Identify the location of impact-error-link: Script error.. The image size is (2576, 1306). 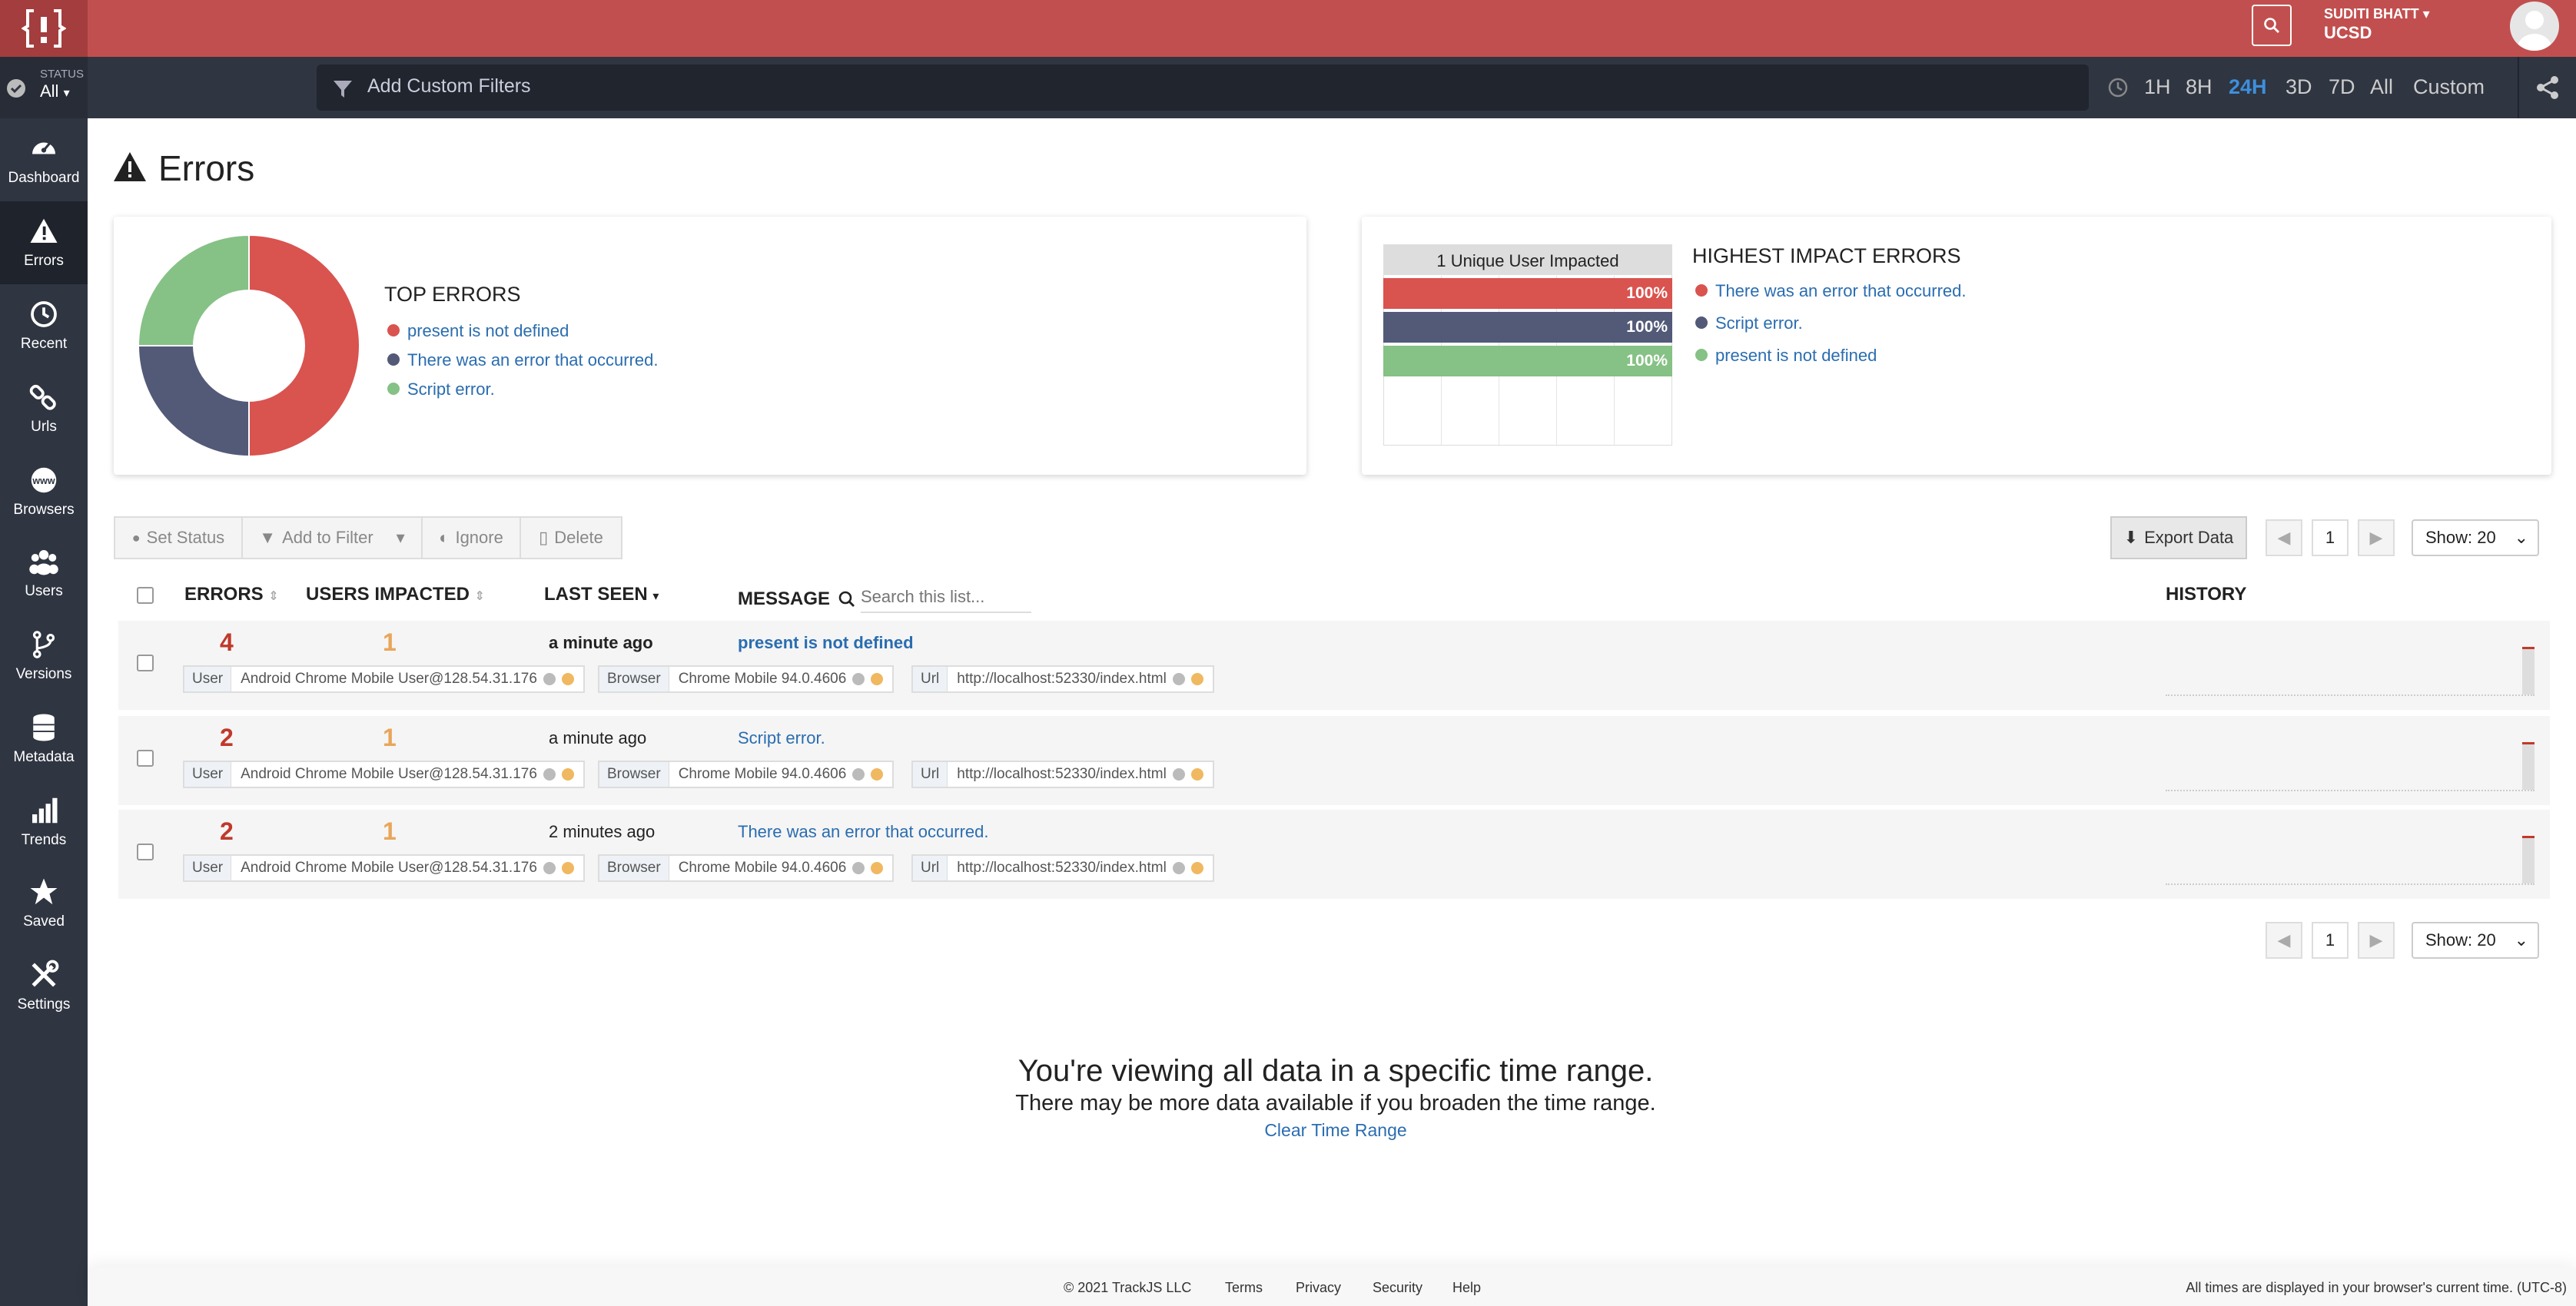
(1759, 323).